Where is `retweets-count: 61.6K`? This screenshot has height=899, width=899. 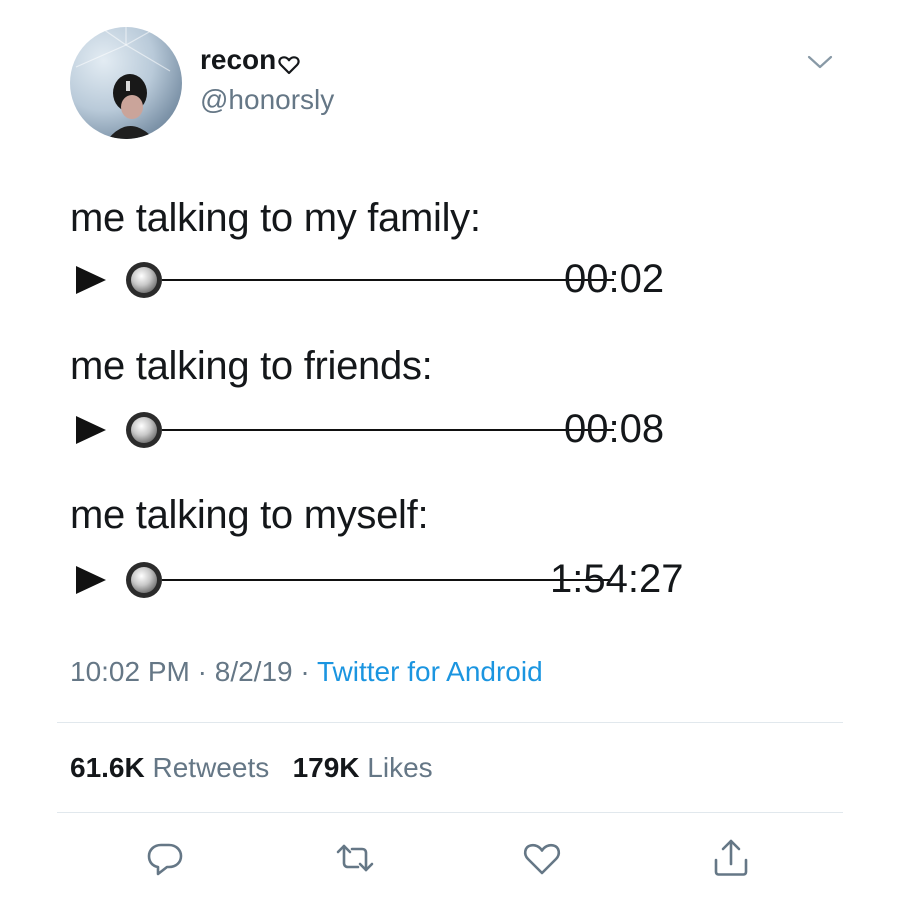 retweets-count: 61.6K is located at coordinates (107, 767).